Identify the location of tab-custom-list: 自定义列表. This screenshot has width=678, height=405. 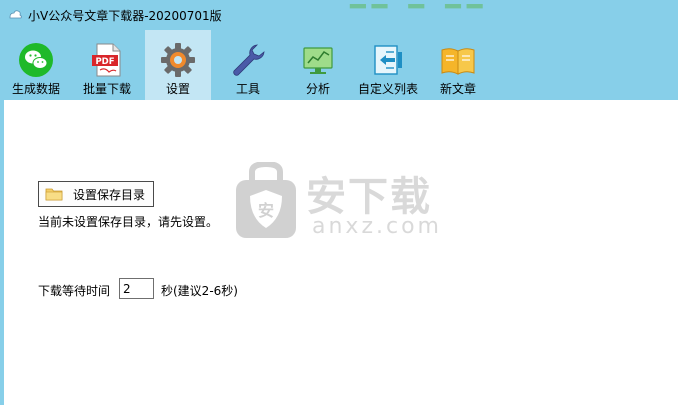
(388, 65).